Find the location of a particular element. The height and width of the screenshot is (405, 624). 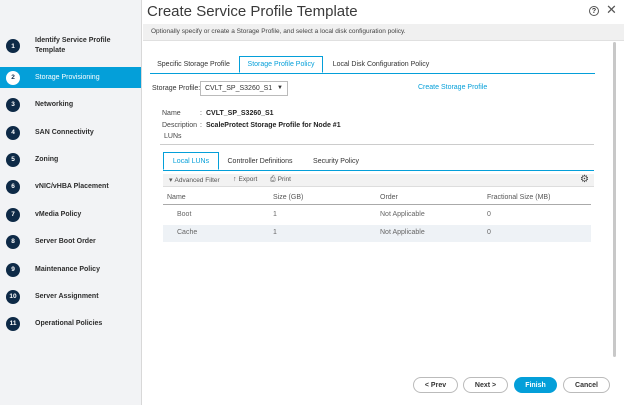

export-button: ↑ Export is located at coordinates (245, 179).